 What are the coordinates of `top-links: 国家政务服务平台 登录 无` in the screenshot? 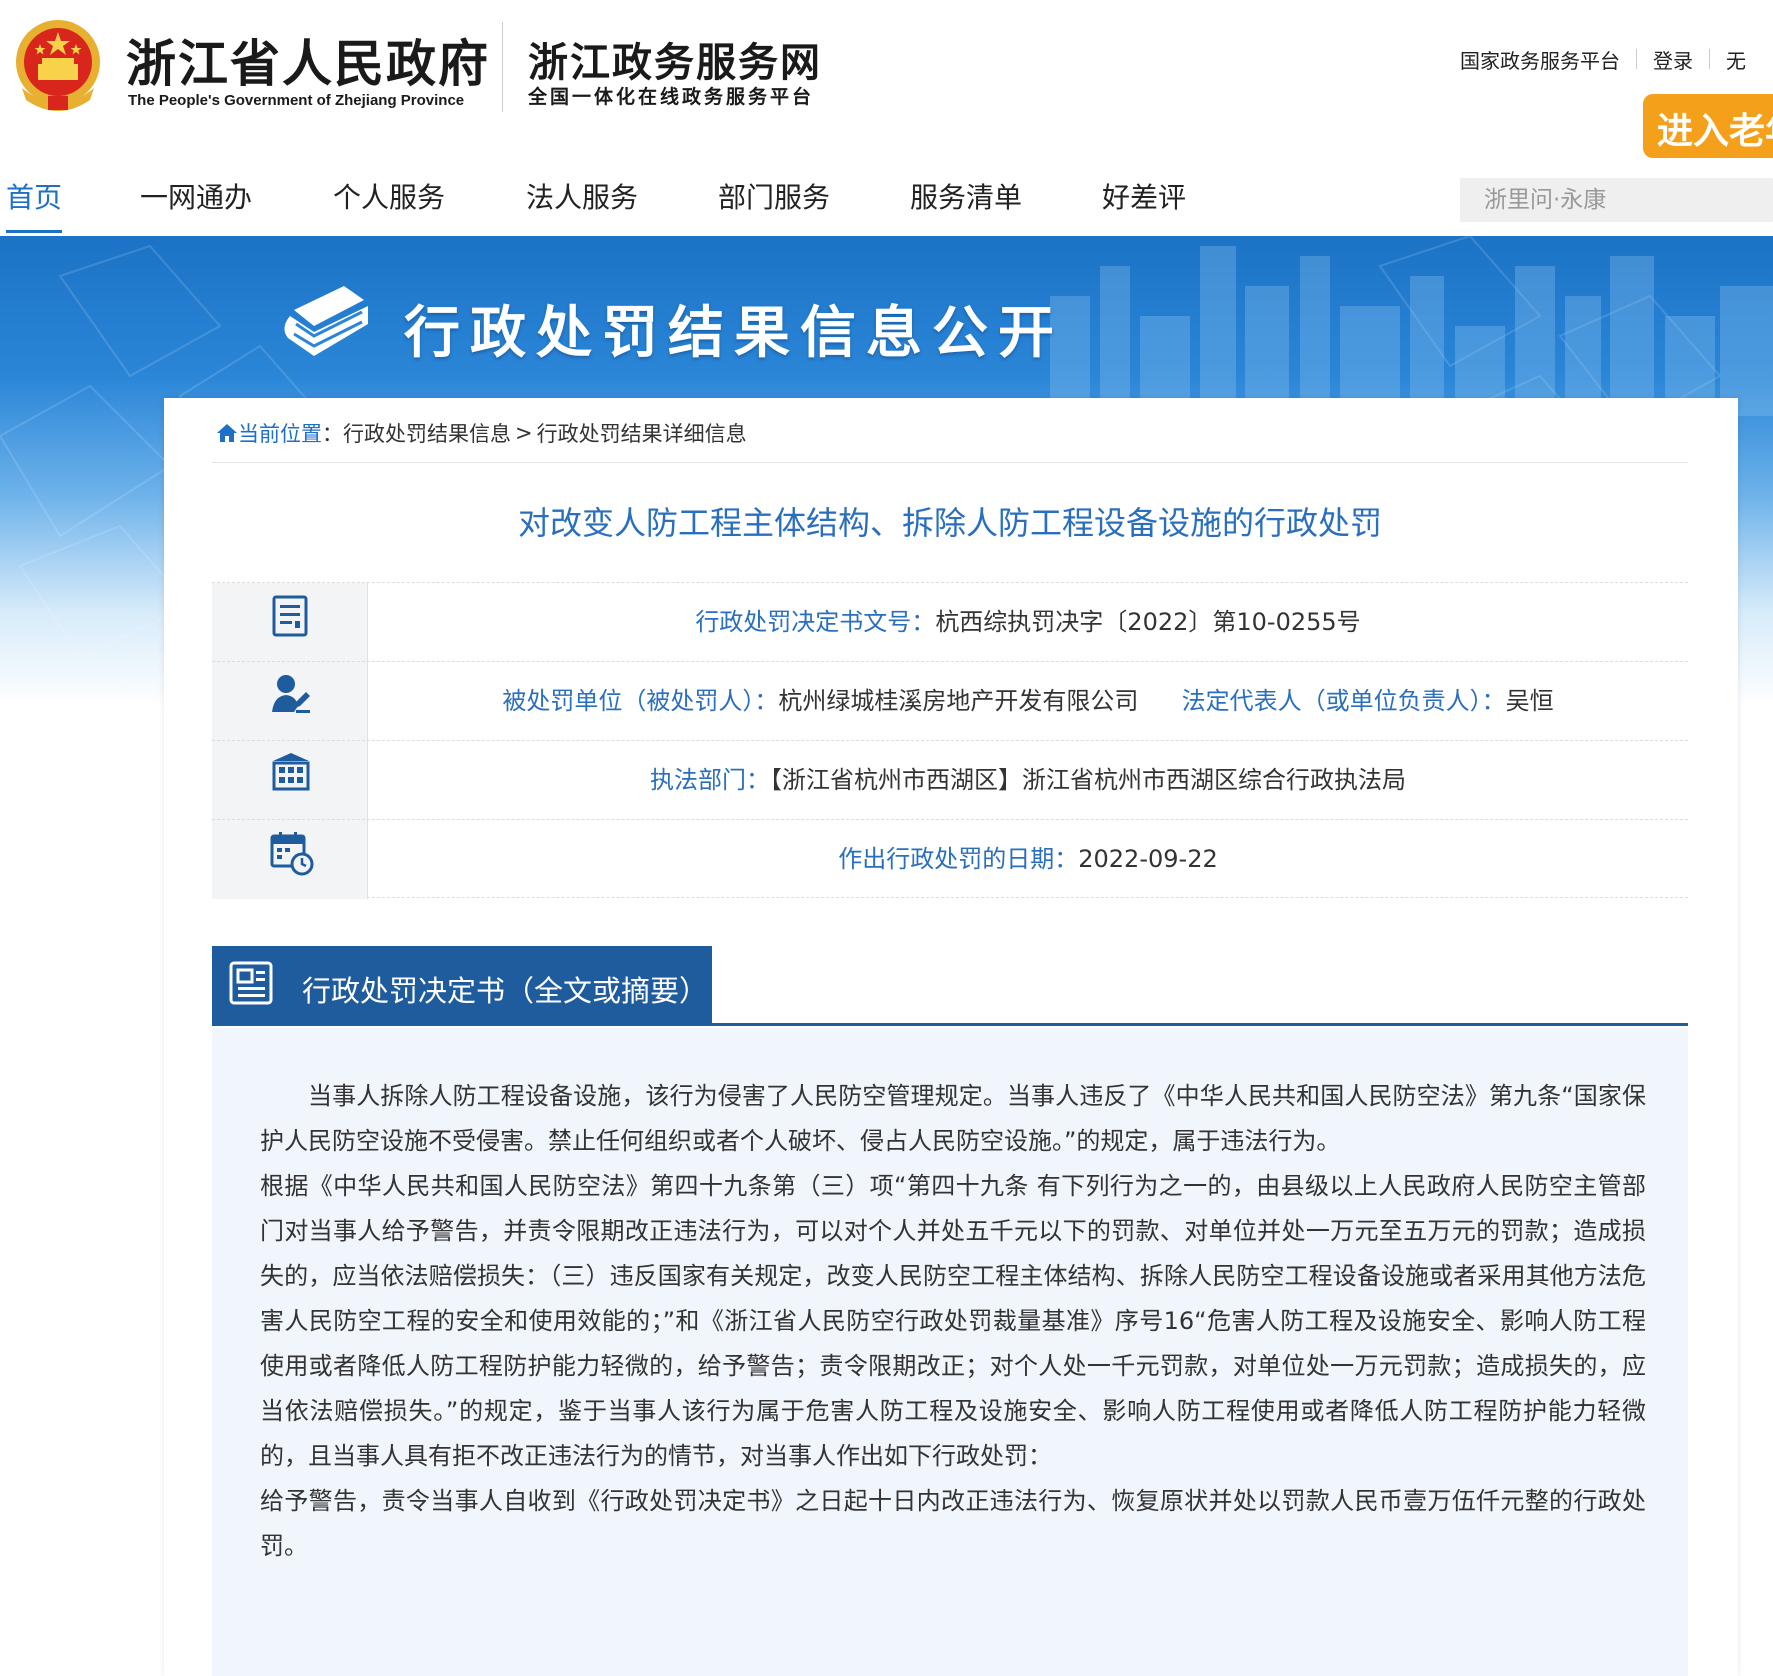 It's located at (1603, 59).